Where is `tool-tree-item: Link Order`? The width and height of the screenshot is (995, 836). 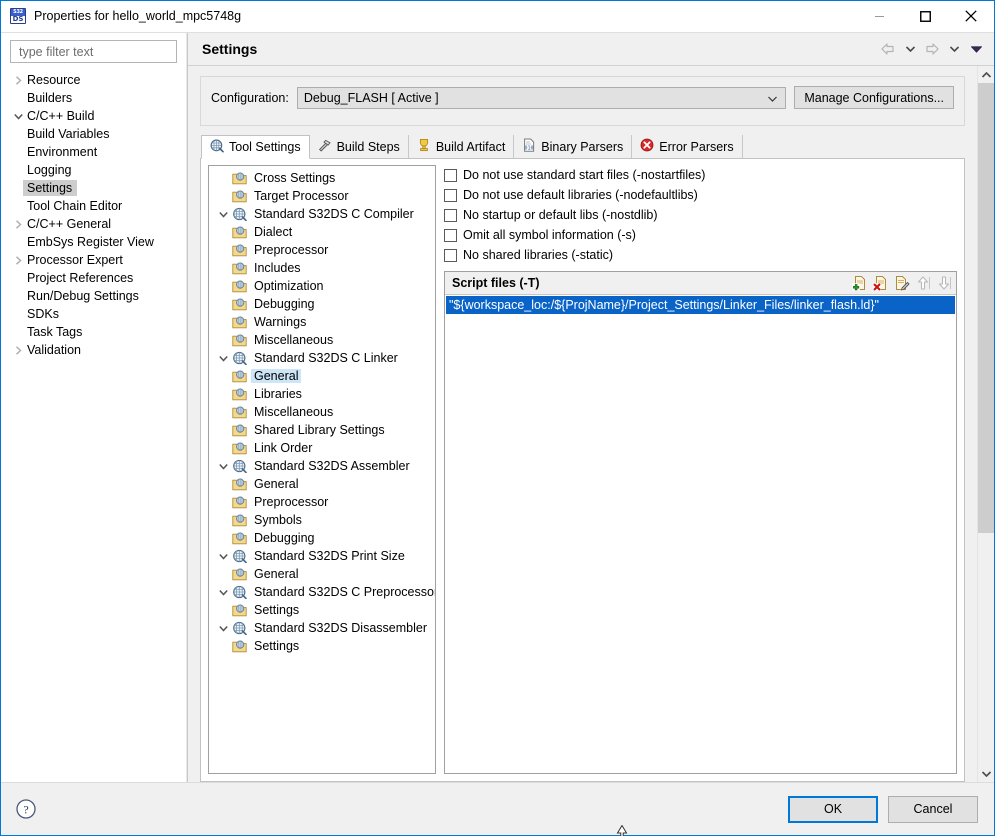
tool-tree-item: Link Order is located at coordinates (322, 448).